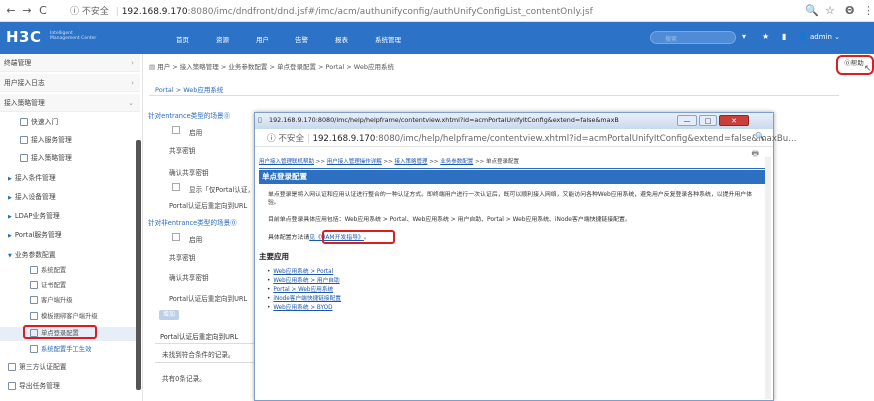 This screenshot has width=874, height=401. What do you see at coordinates (70, 63) in the screenshot?
I see `sidebar-item-terminal: 终端管理 ›` at bounding box center [70, 63].